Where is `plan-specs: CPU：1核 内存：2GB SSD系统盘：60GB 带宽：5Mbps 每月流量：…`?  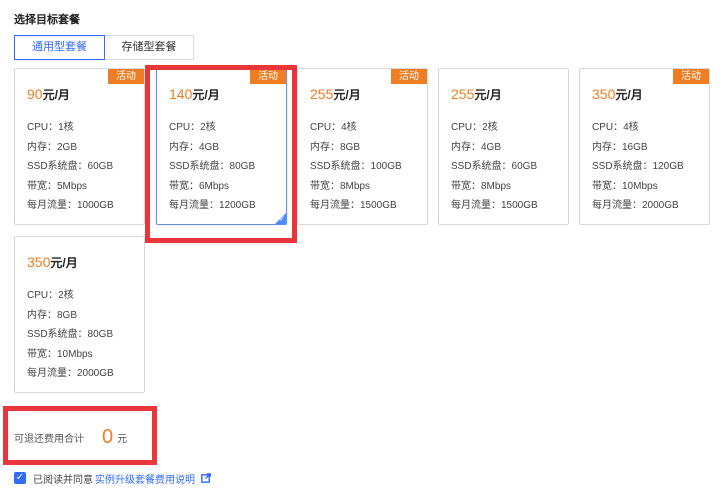
plan-specs: CPU：1核 内存：2GB SSD系统盘：60GB 带宽：5Mbps 每月流量：… is located at coordinates (70, 167).